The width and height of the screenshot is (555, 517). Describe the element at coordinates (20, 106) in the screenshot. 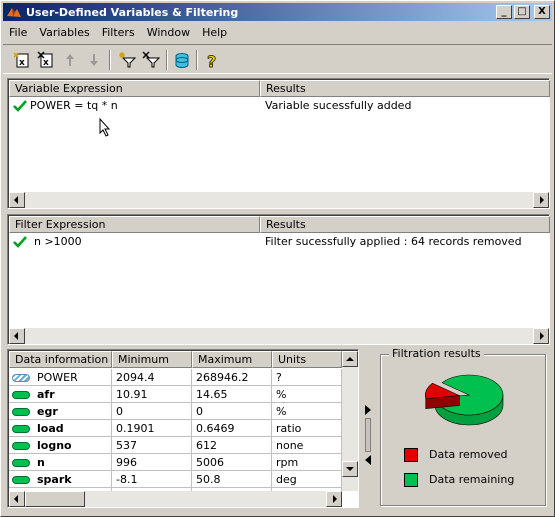

I see `checkmark-icon` at that location.